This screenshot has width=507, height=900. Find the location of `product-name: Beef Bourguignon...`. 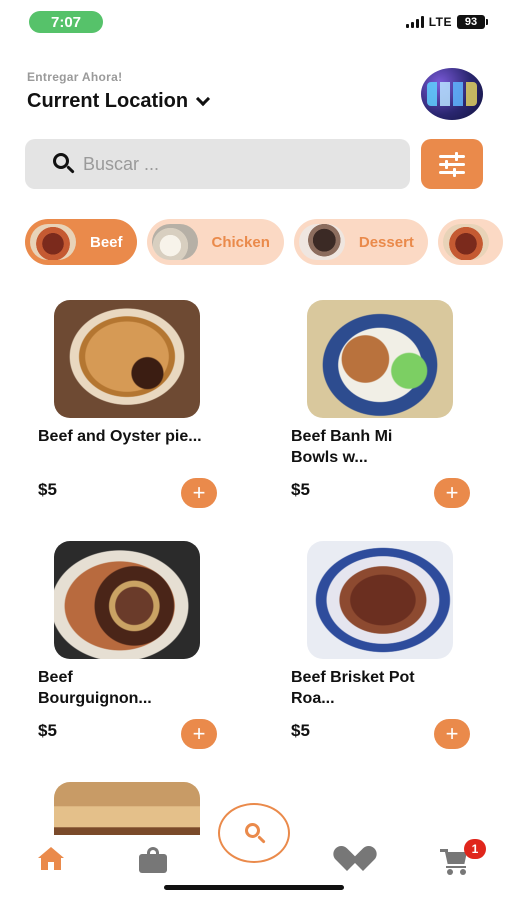

product-name: Beef Bourguignon... is located at coordinates (95, 688).